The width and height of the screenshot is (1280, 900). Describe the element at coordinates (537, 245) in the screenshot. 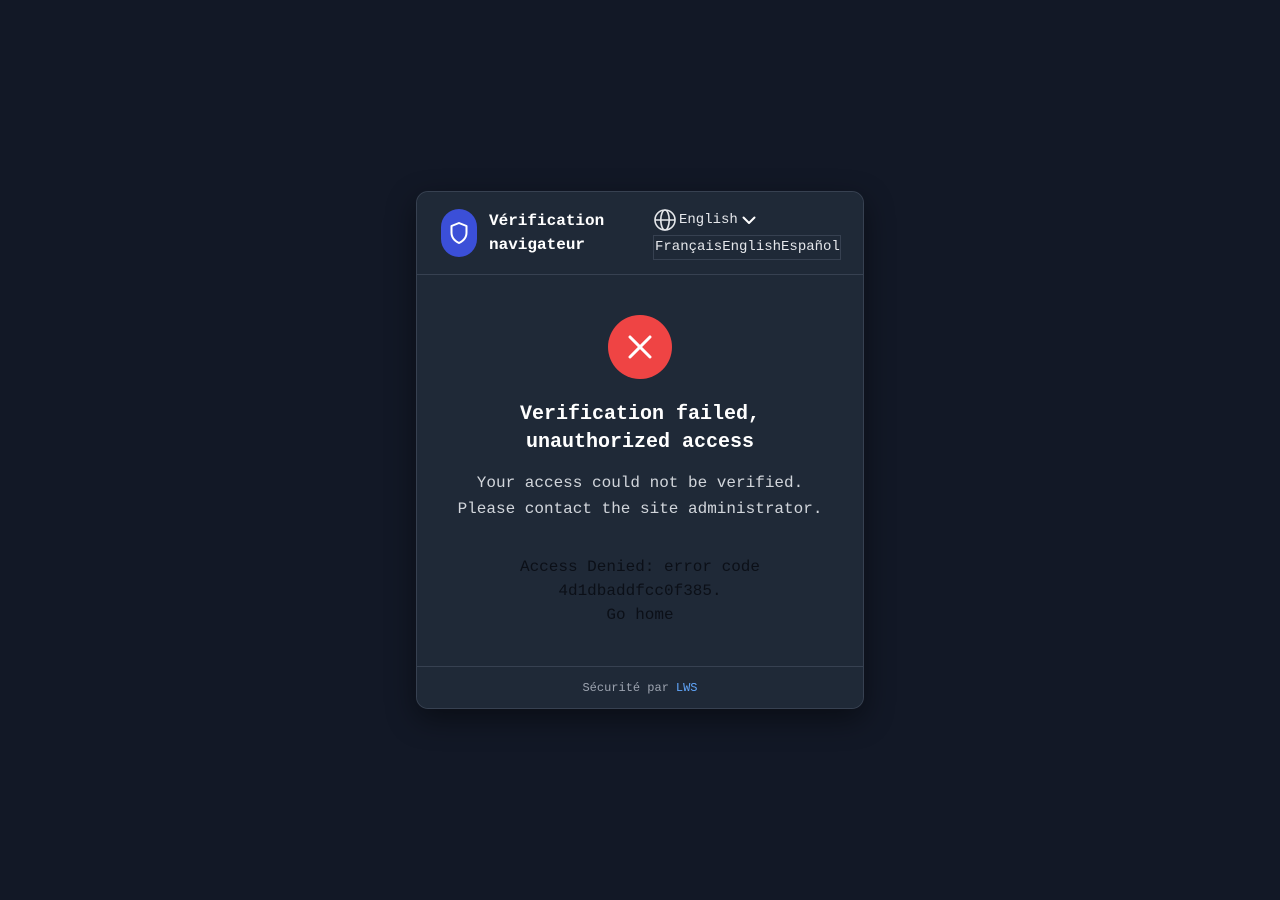

I see `brand-title-line2: navigateur` at that location.